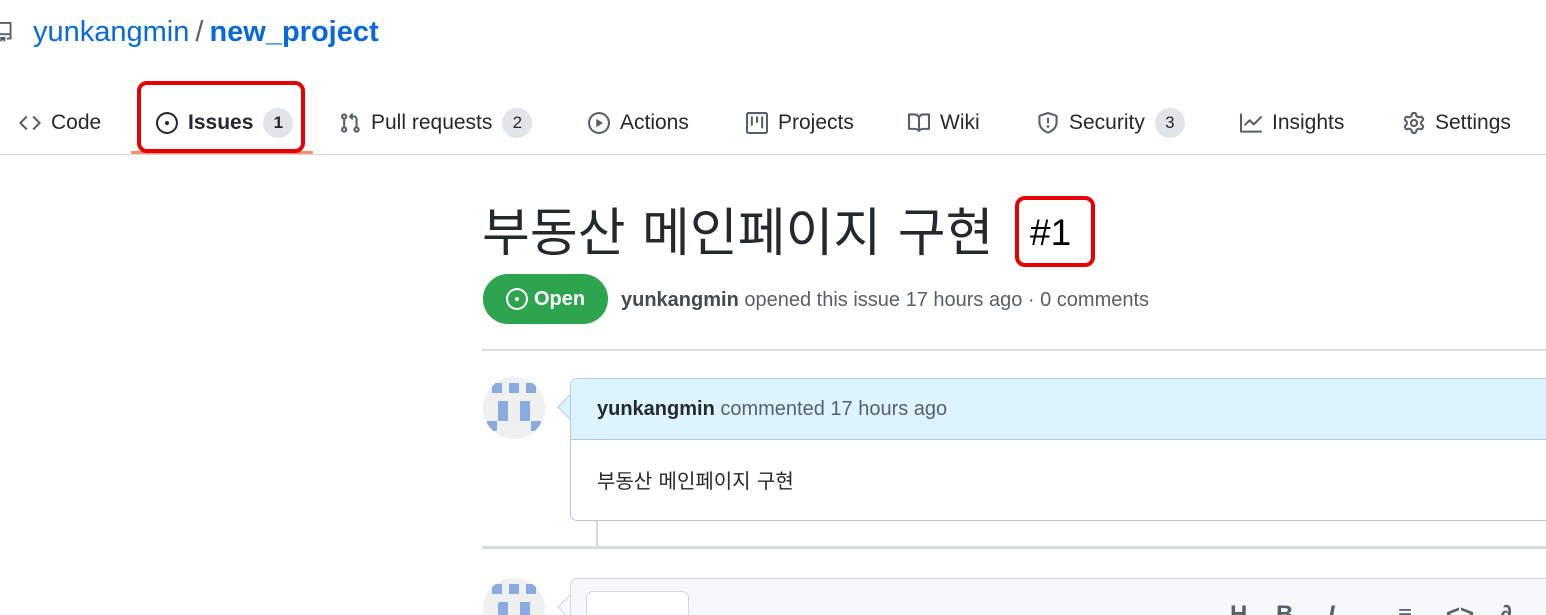  Describe the element at coordinates (757, 123) in the screenshot. I see `project-icon` at that location.